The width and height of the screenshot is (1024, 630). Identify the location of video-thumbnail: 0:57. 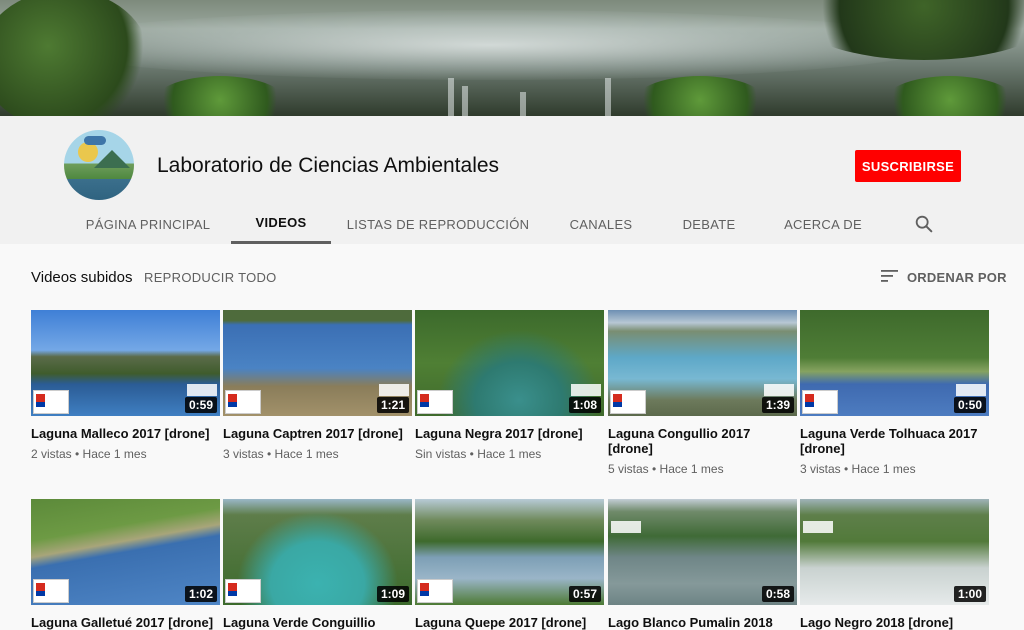
(509, 552).